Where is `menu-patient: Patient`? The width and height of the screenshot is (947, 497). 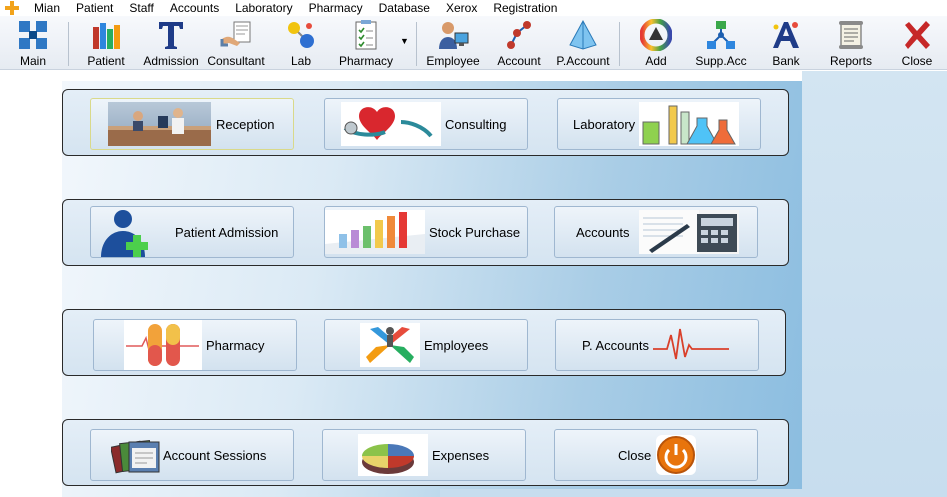 menu-patient: Patient is located at coordinates (94, 8).